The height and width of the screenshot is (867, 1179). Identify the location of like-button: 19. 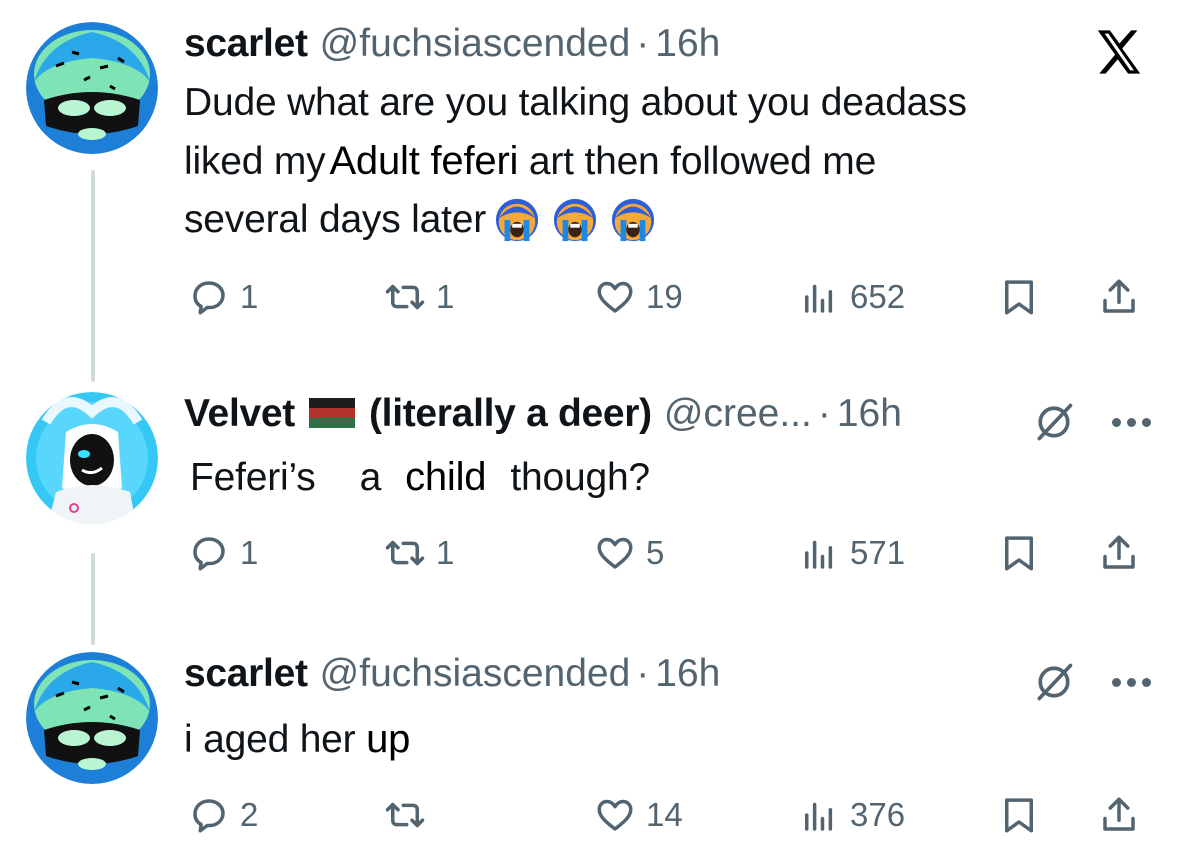
(638, 297).